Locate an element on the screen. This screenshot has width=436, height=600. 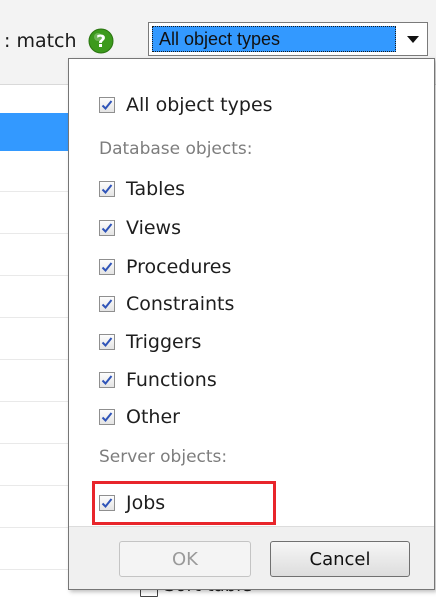
option-constraints: Constraints is located at coordinates (166, 304).